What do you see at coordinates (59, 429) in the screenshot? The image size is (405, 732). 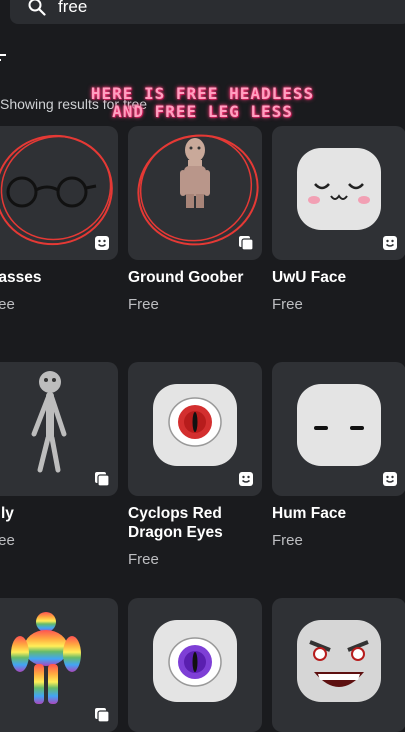 I see `item-card-silly` at bounding box center [59, 429].